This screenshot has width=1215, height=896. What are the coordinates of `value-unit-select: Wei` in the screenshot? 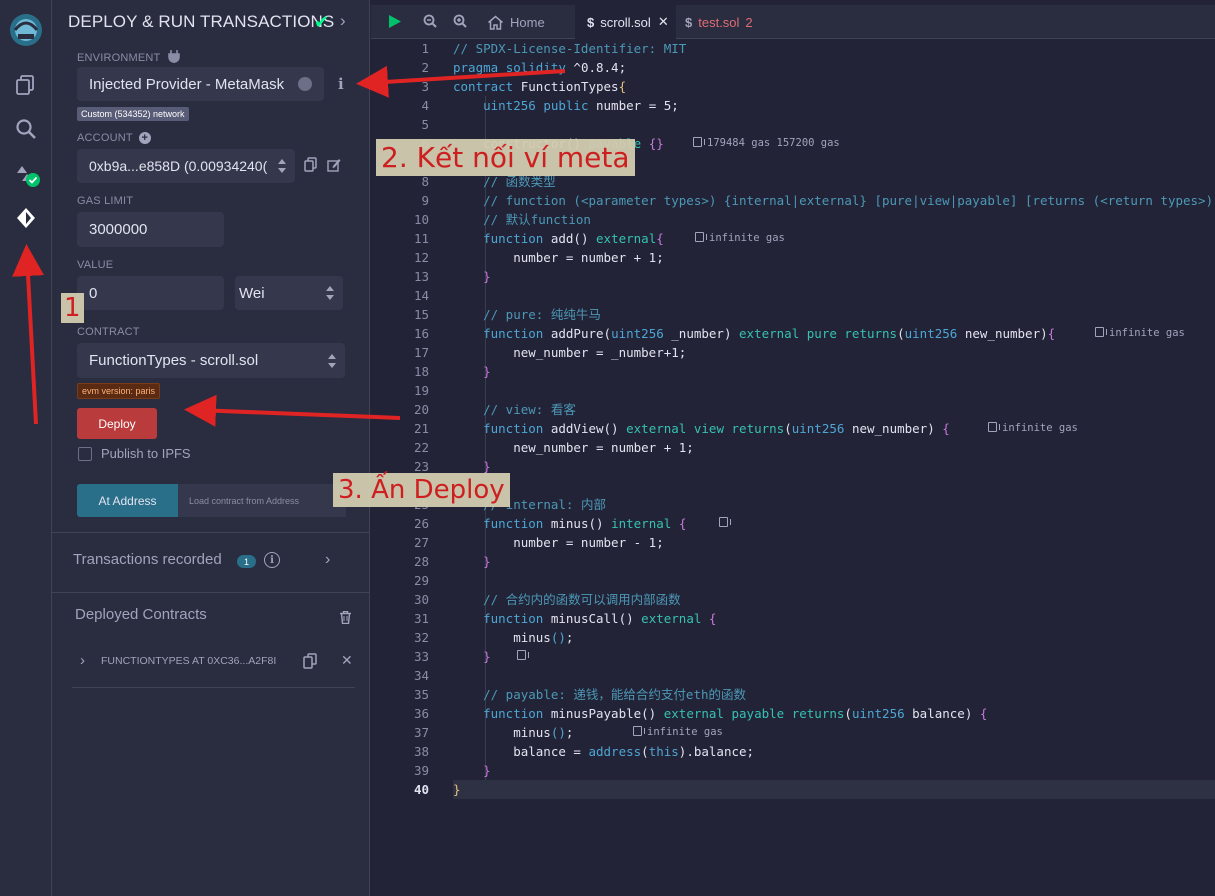 It's located at (289, 293).